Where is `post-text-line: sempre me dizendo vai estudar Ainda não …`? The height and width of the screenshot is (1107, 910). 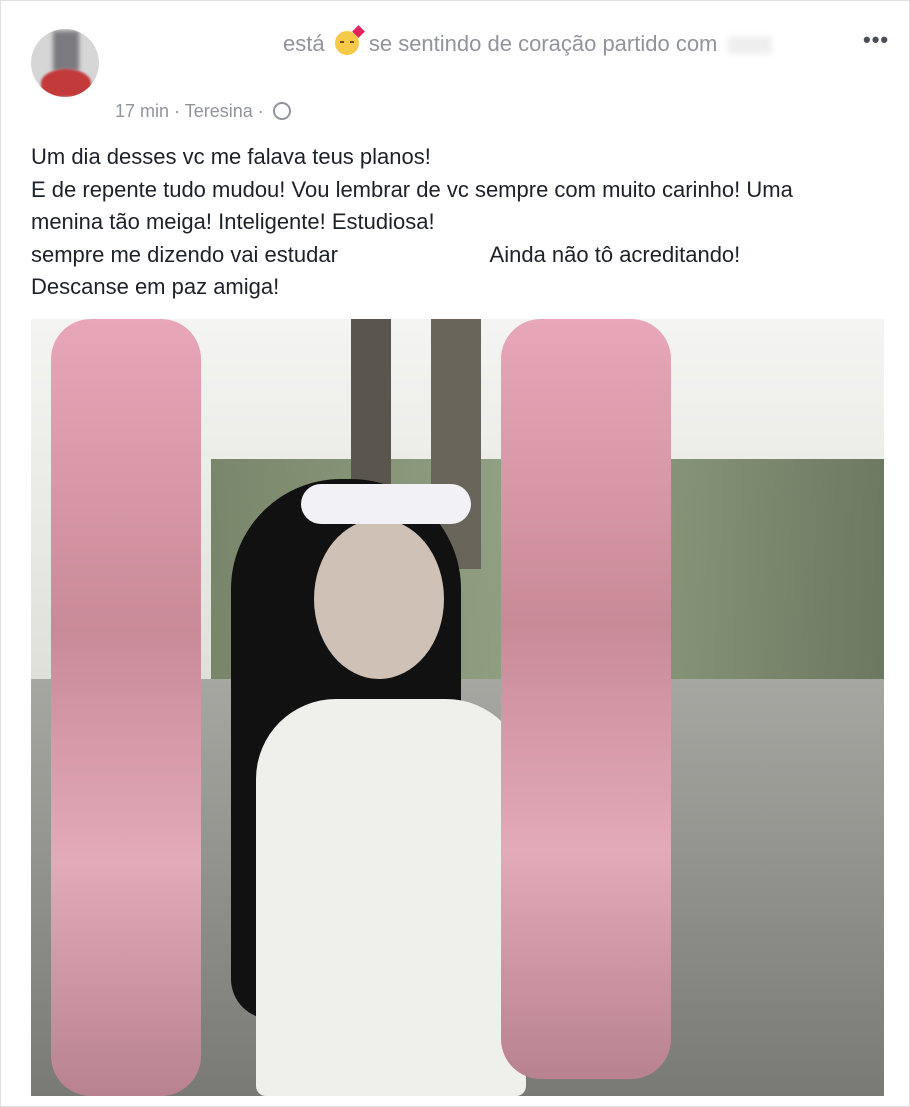 post-text-line: sempre me dizendo vai estudar Ainda não … is located at coordinates (386, 254).